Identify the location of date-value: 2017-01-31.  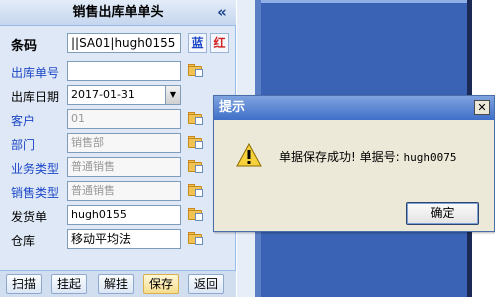
(103, 94).